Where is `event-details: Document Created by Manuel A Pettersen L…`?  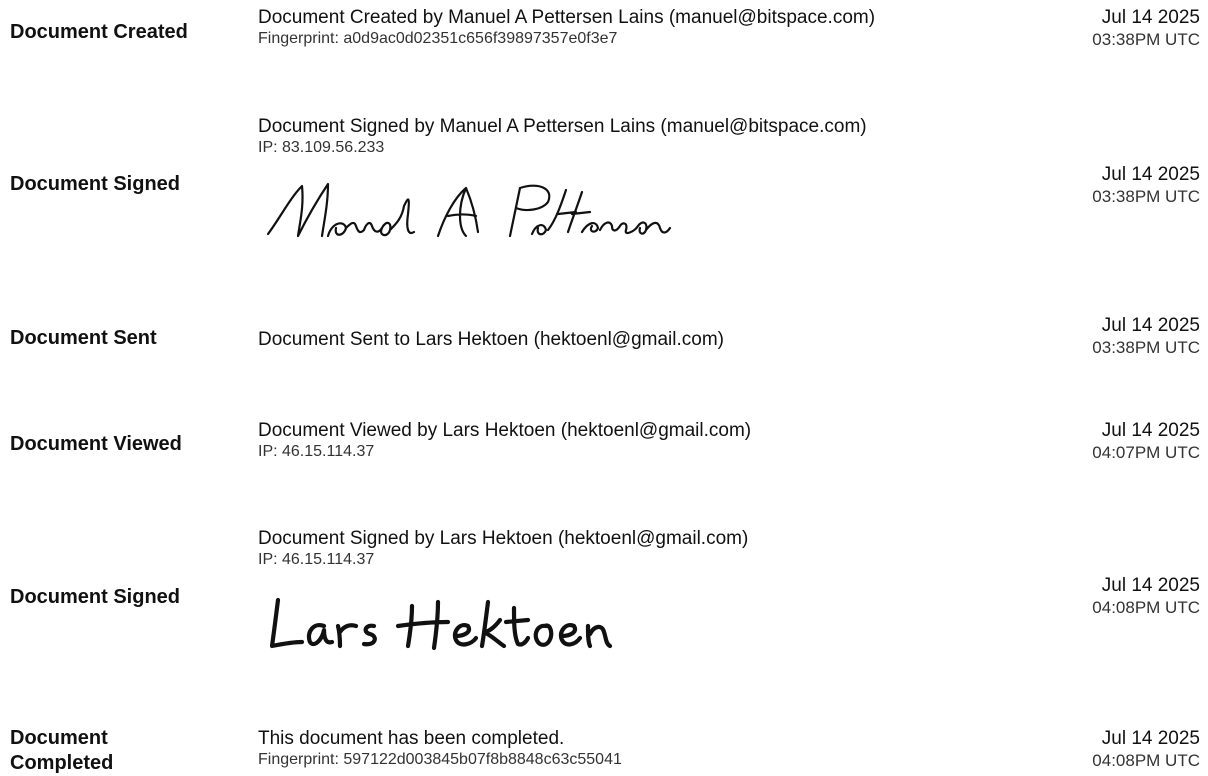
event-details: Document Created by Manuel A Pettersen L… is located at coordinates (648, 27).